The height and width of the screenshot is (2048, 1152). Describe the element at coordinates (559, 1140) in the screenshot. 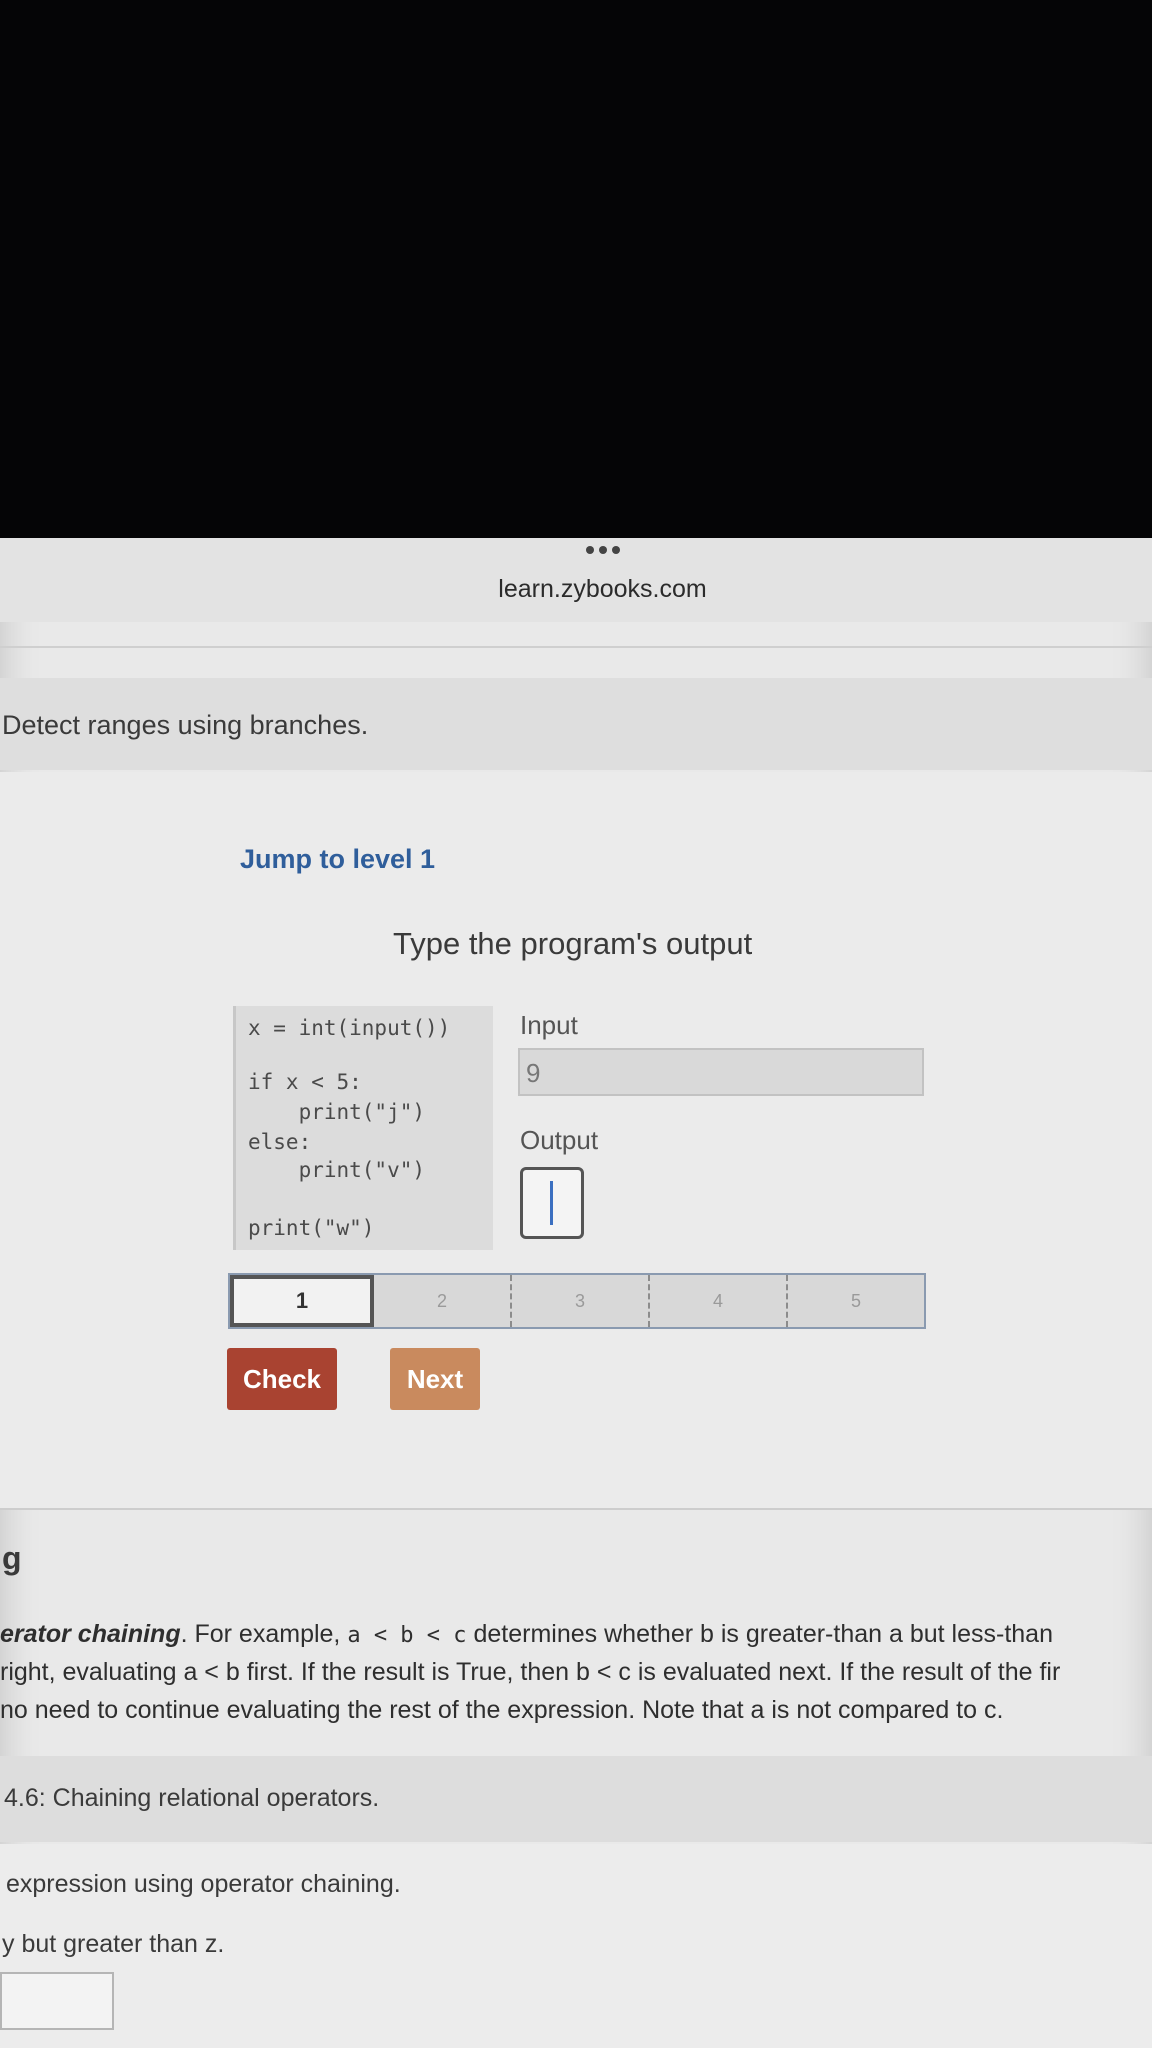

I see `output-label: Output` at that location.